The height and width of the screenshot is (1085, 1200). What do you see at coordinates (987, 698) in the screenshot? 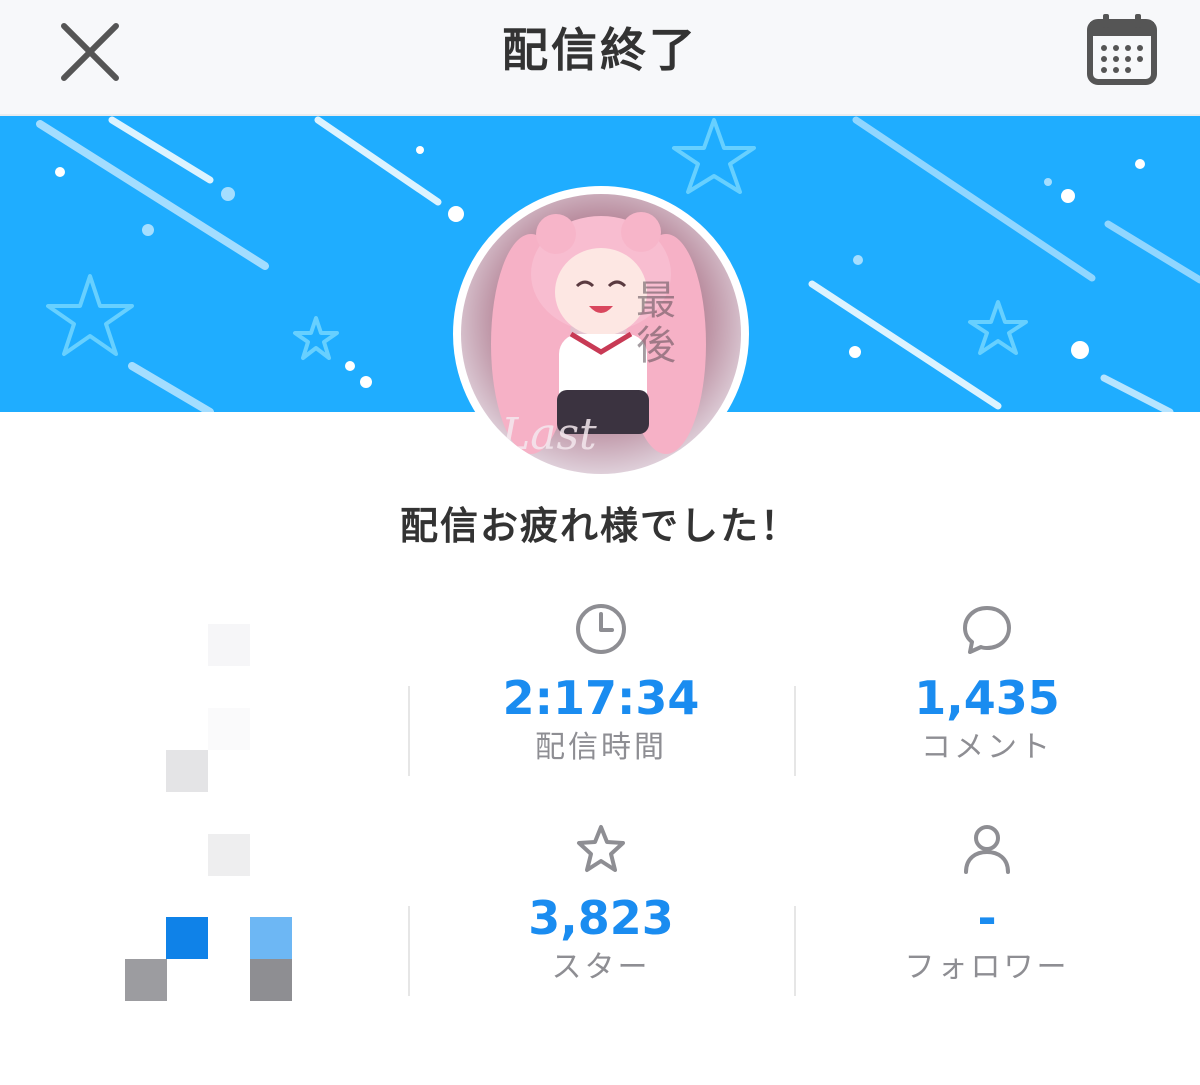
I see `stat-value: 1,435` at bounding box center [987, 698].